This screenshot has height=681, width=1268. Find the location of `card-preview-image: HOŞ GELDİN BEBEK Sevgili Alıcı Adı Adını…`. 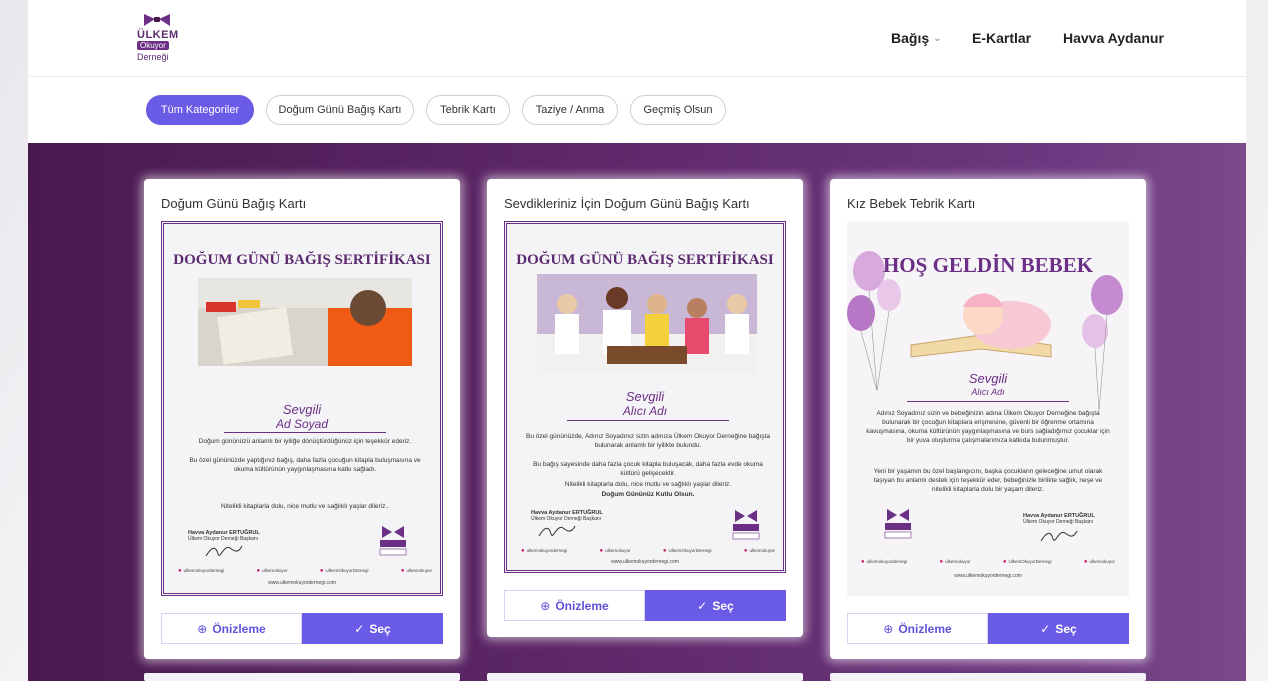

card-preview-image: HOŞ GELDİN BEBEK Sevgili Alıcı Adı Adını… is located at coordinates (988, 408).